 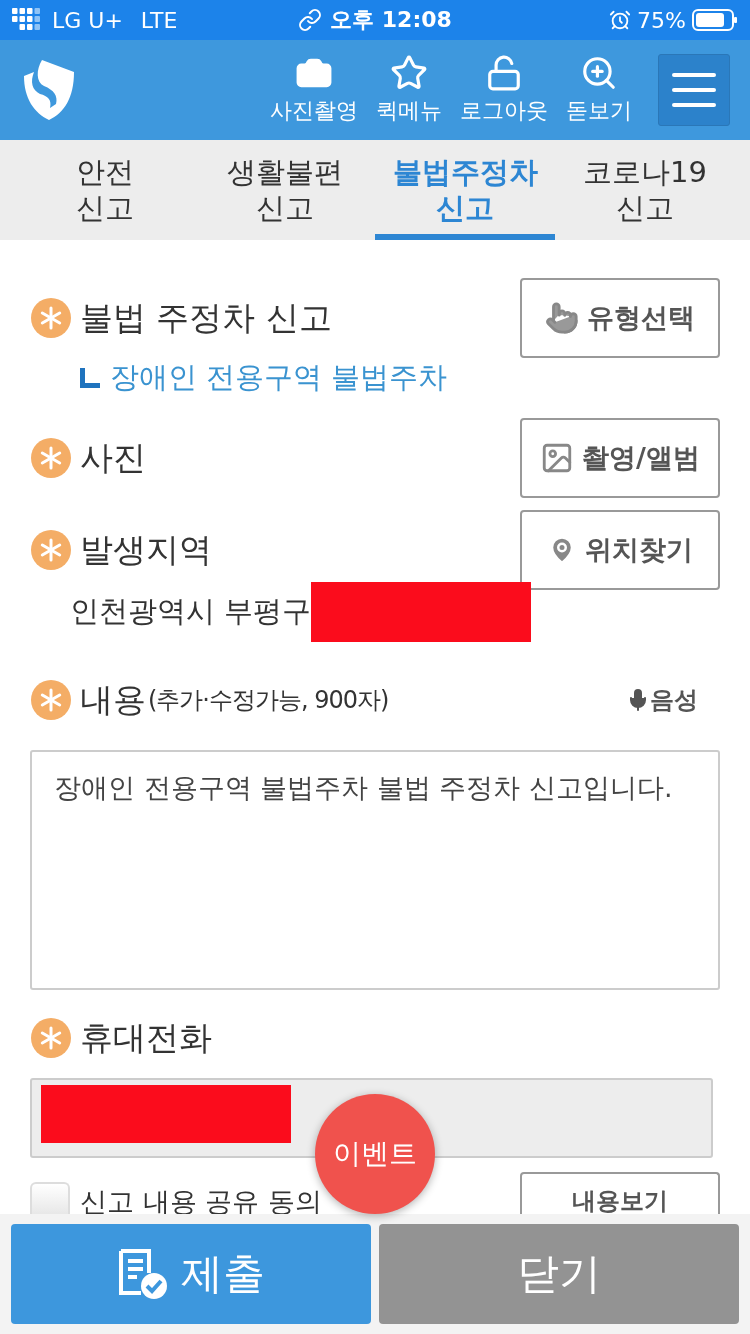 I want to click on network-text: LTE, so click(x=159, y=20).